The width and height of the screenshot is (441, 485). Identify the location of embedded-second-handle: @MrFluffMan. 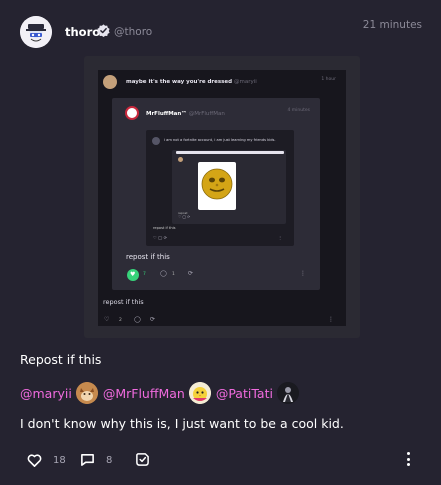
(206, 114).